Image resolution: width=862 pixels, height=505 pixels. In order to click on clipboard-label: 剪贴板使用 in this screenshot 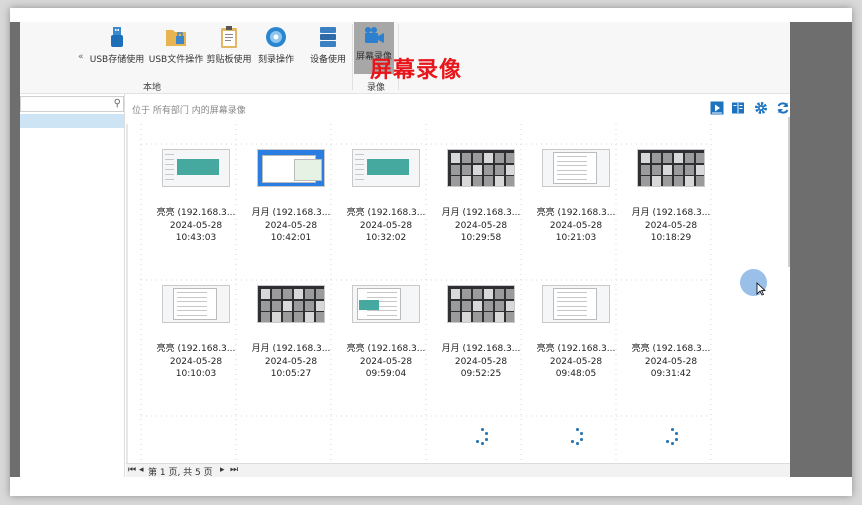, I will do `click(229, 60)`.